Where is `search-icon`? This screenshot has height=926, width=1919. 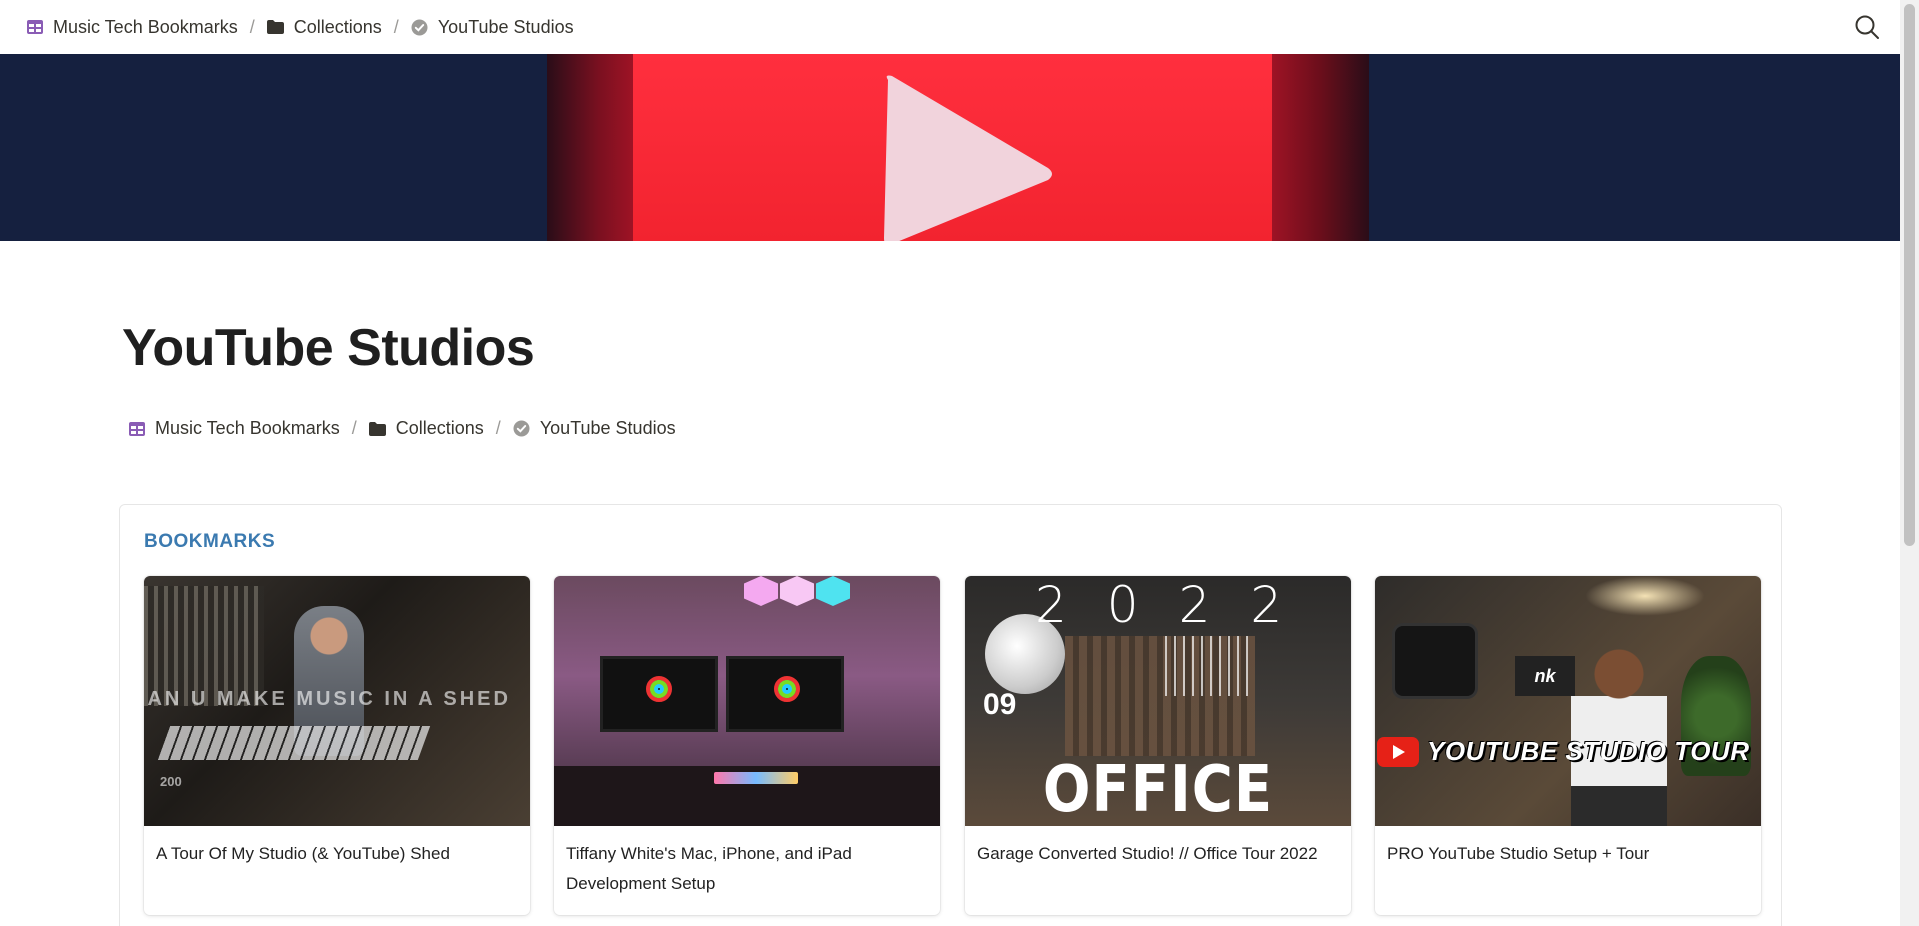 search-icon is located at coordinates (1867, 27).